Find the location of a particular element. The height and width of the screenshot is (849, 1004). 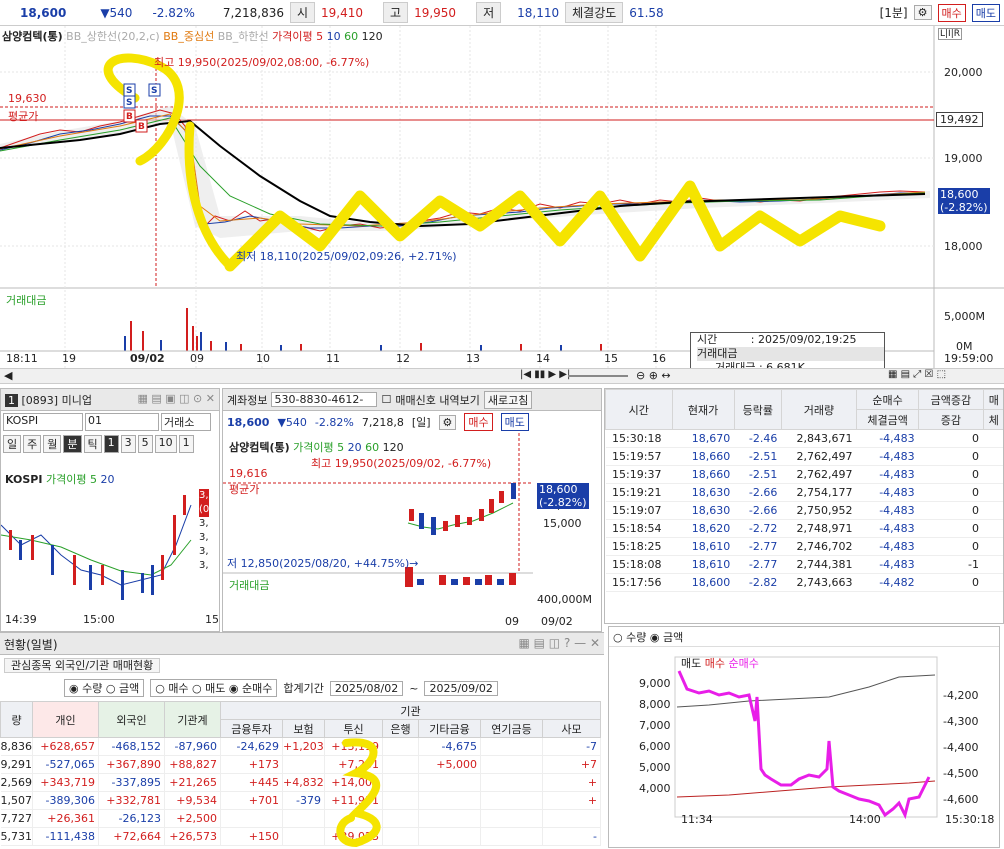

table-row: 15:18:0818,610-2.772,744,381-4,483-1 is located at coordinates (805, 565).